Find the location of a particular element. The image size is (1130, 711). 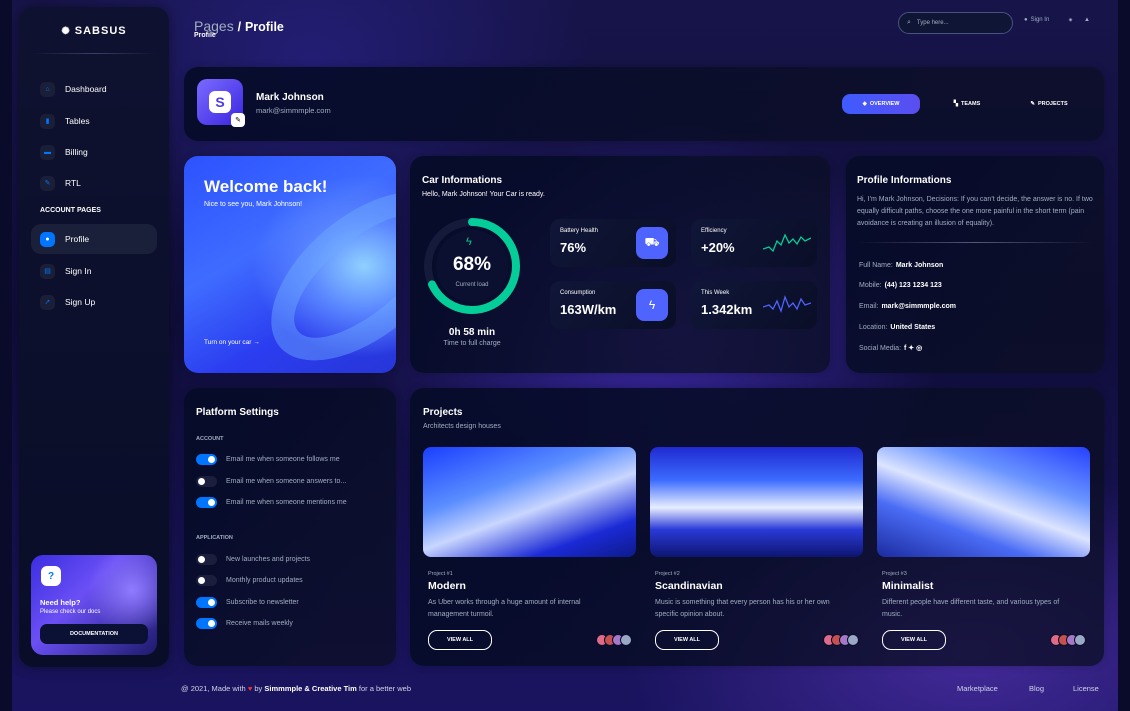

settings-section-account: ACCOUNT is located at coordinates (210, 439).